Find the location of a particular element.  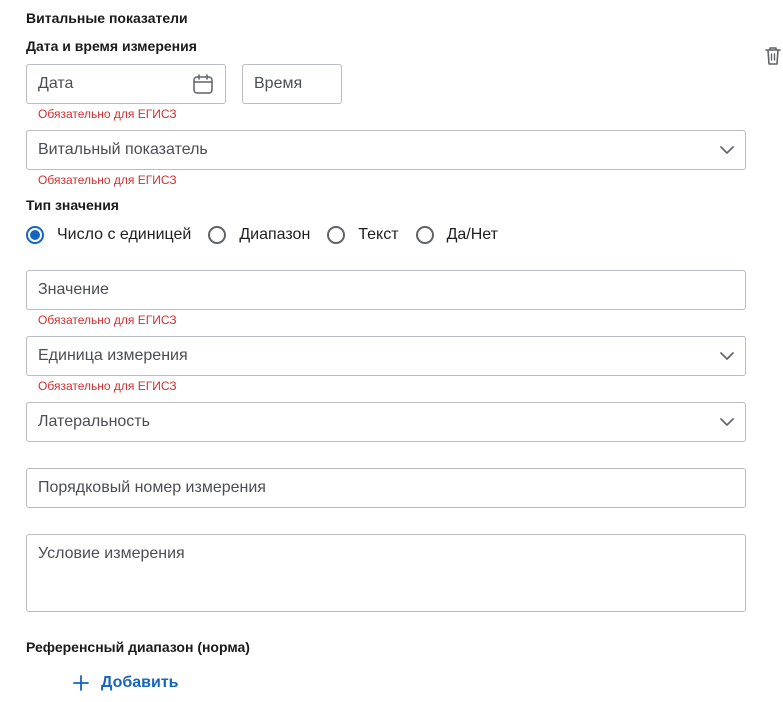

order-number-input: Порядковый номер измерения is located at coordinates (386, 488).